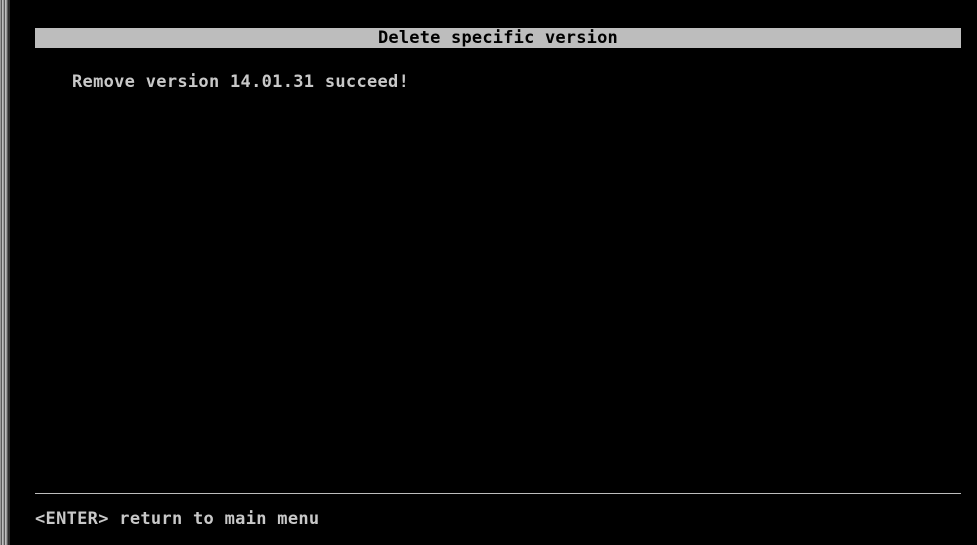 The width and height of the screenshot is (977, 545). I want to click on title-bar: Delete specific version, so click(498, 38).